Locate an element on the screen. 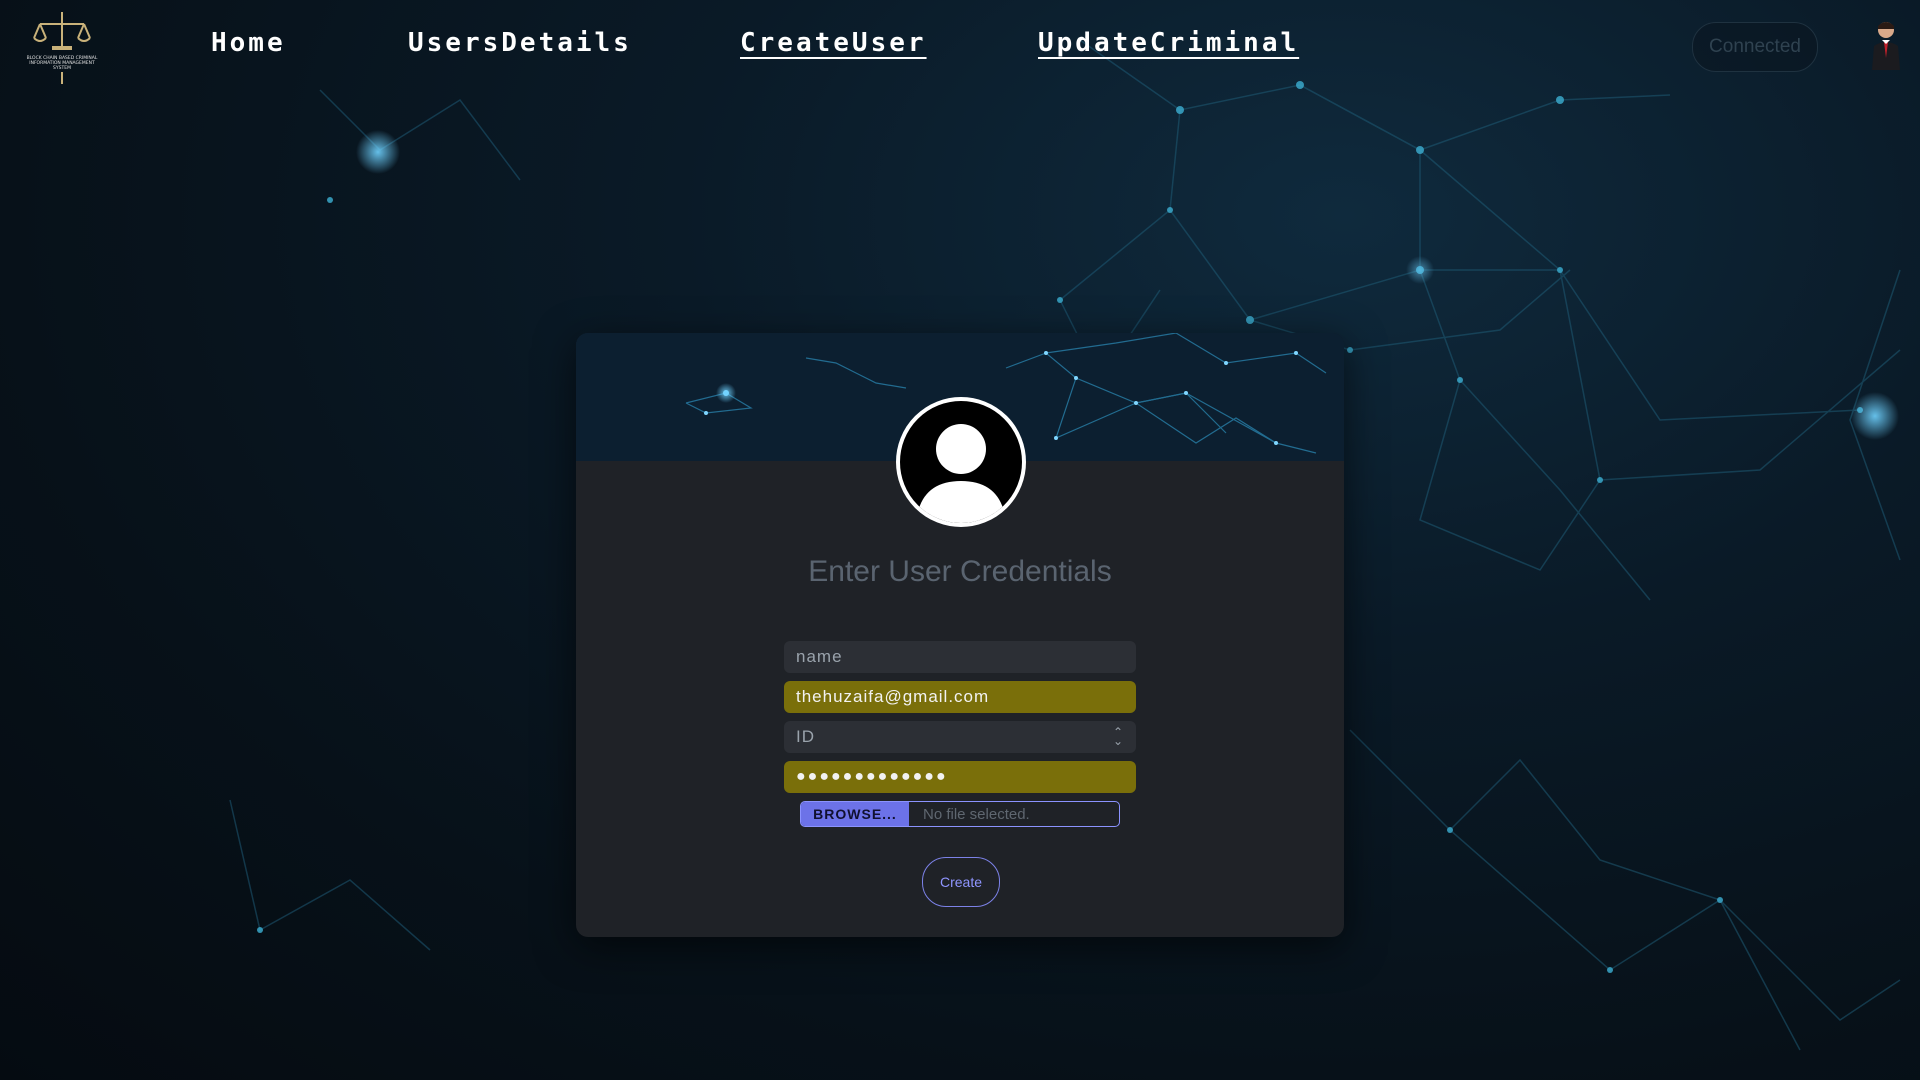  password-field: ●●●●●●●●●●●●● is located at coordinates (960, 777).